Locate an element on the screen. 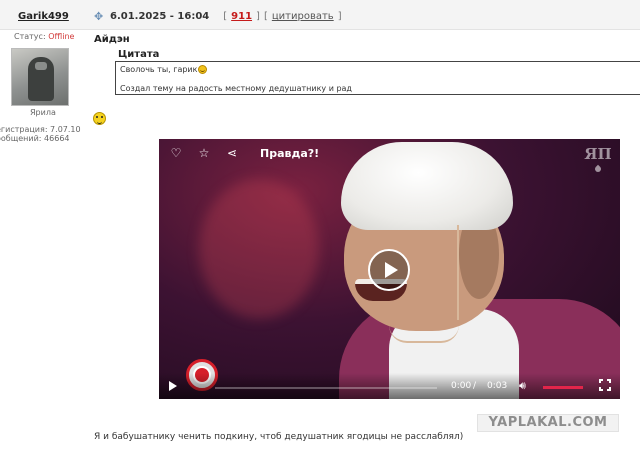 The image size is (640, 453). status-label: Статус: is located at coordinates (30, 36).